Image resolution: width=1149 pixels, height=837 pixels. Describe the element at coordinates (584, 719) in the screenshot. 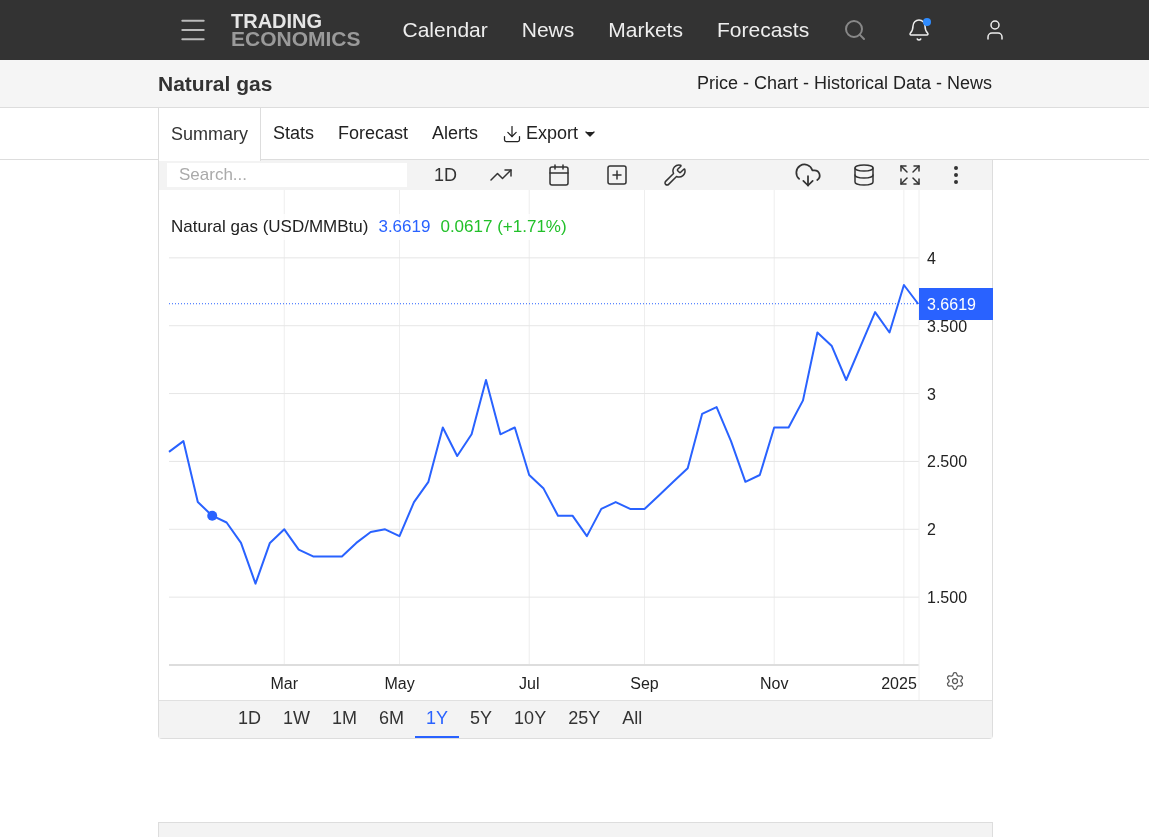

I see `range-tab: 25Y` at that location.